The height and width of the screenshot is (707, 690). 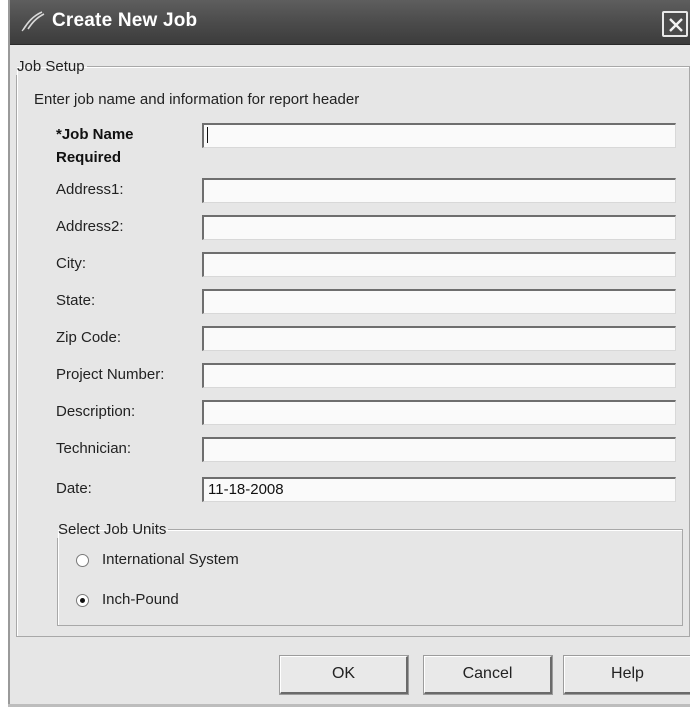 I want to click on close-button, so click(x=675, y=24).